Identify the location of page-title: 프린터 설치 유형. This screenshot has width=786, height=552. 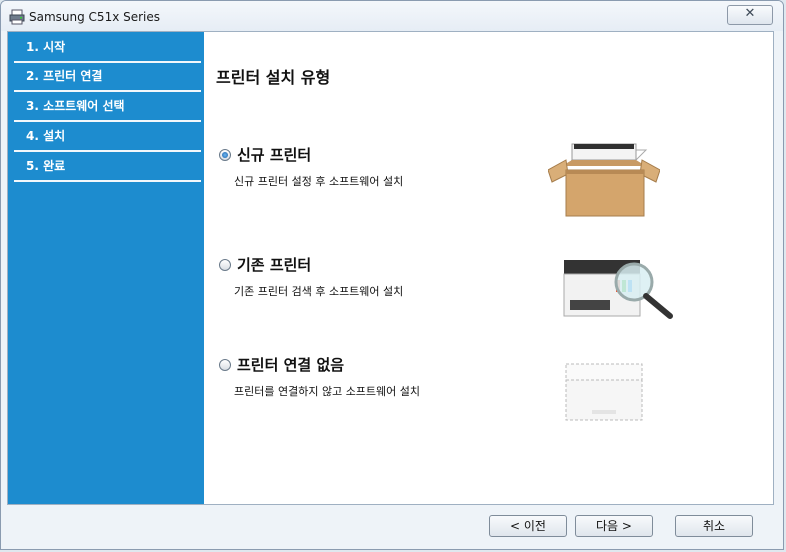
(273, 77).